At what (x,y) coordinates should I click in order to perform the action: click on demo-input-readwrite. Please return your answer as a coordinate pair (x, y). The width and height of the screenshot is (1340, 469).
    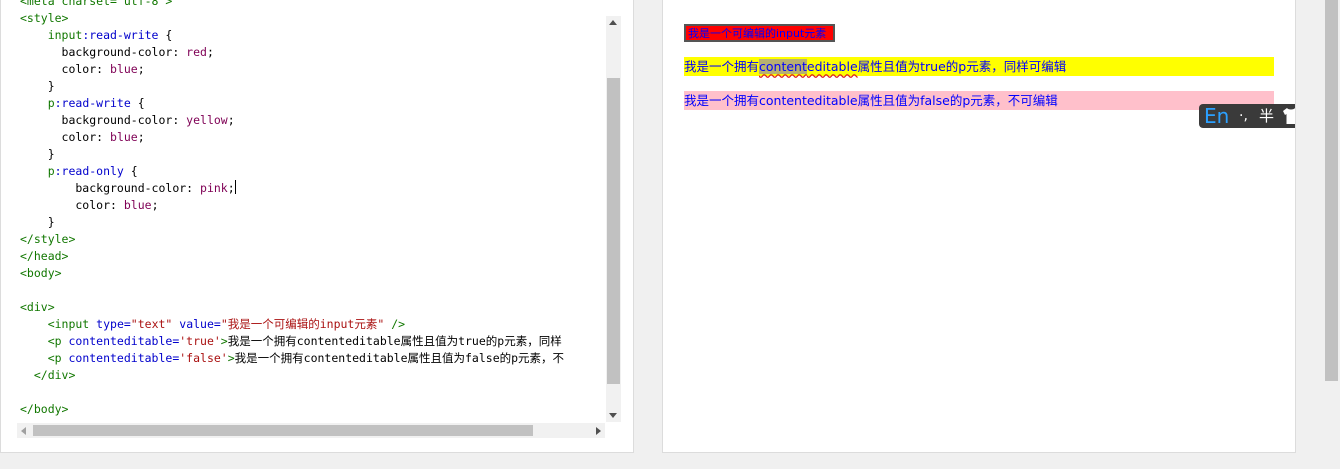
    Looking at the image, I should click on (759, 33).